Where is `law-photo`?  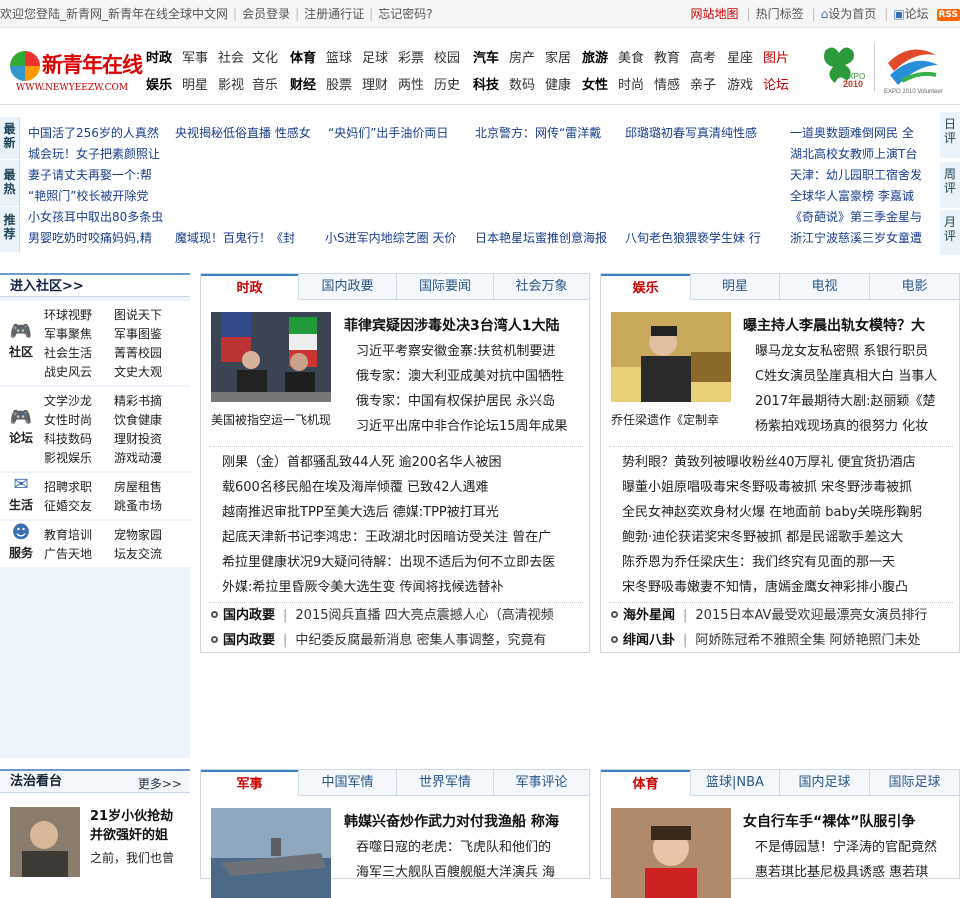 law-photo is located at coordinates (45, 842).